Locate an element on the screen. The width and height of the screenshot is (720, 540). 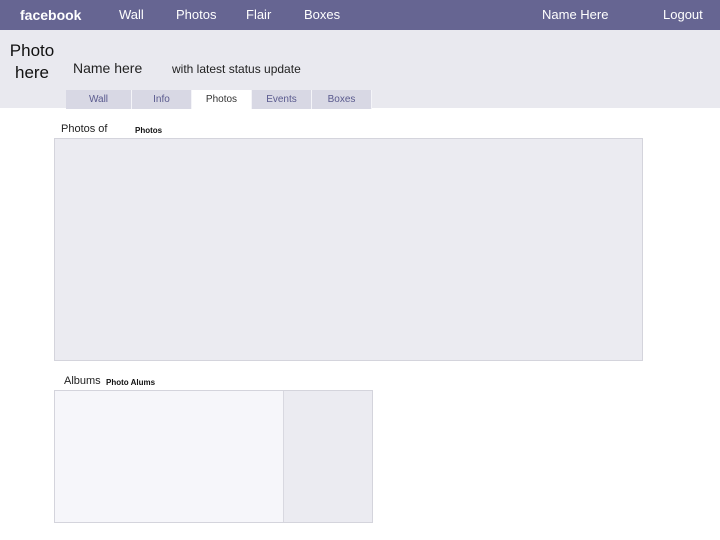
tab-wall: Wall is located at coordinates (99, 99).